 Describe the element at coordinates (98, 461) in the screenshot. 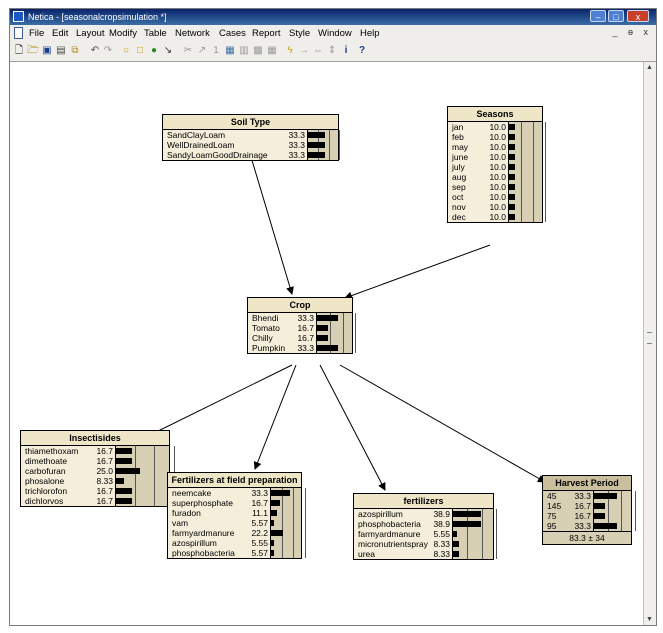

I see `state-row: dimethoate 16.7` at that location.